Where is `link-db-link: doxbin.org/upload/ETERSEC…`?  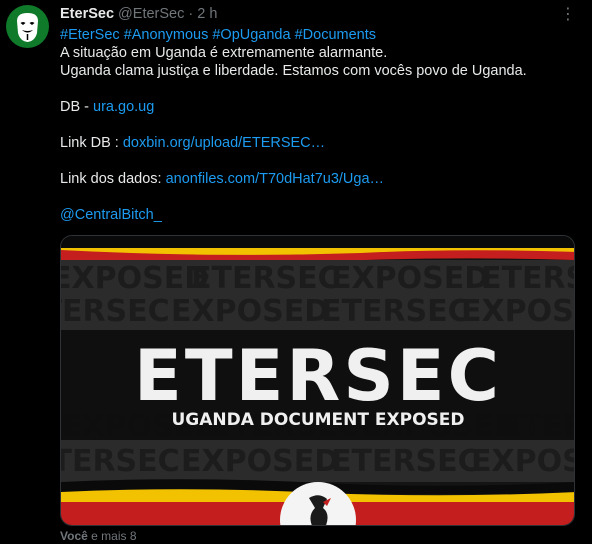 link-db-link: doxbin.org/upload/ETERSEC… is located at coordinates (224, 143).